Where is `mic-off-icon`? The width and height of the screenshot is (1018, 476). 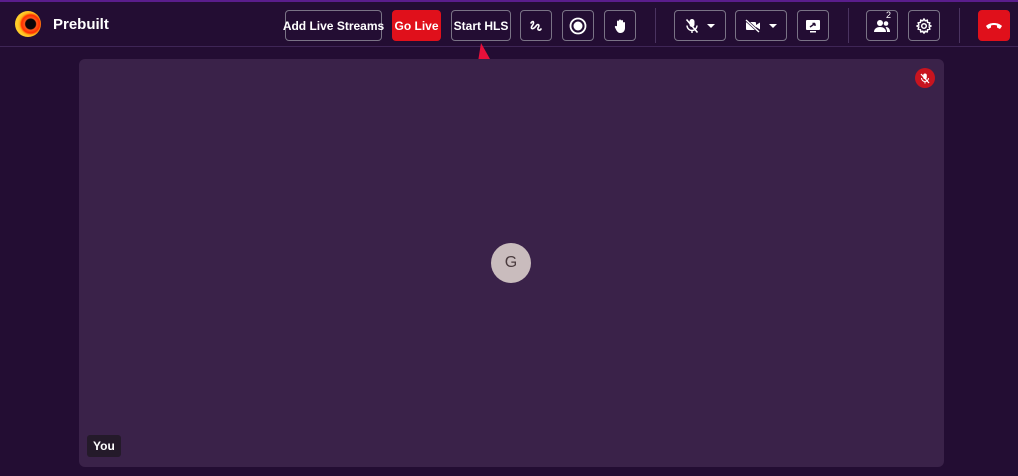 mic-off-icon is located at coordinates (692, 26).